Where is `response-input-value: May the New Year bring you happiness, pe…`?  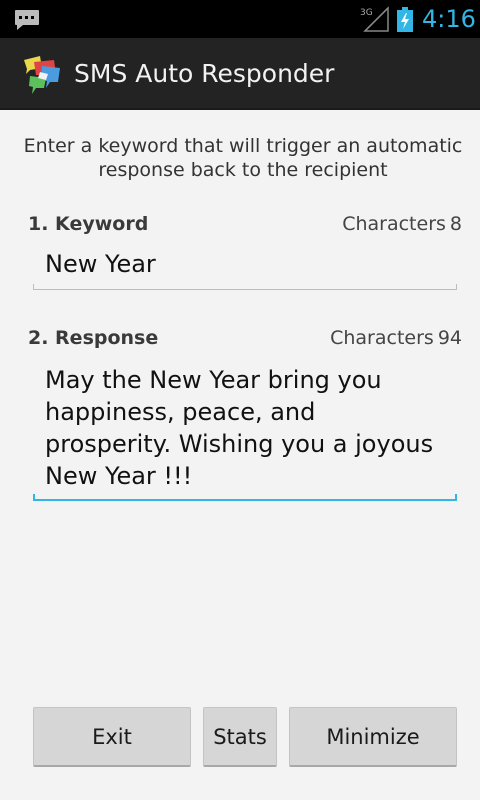 response-input-value: May the New Year bring you happiness, pe… is located at coordinates (239, 428).